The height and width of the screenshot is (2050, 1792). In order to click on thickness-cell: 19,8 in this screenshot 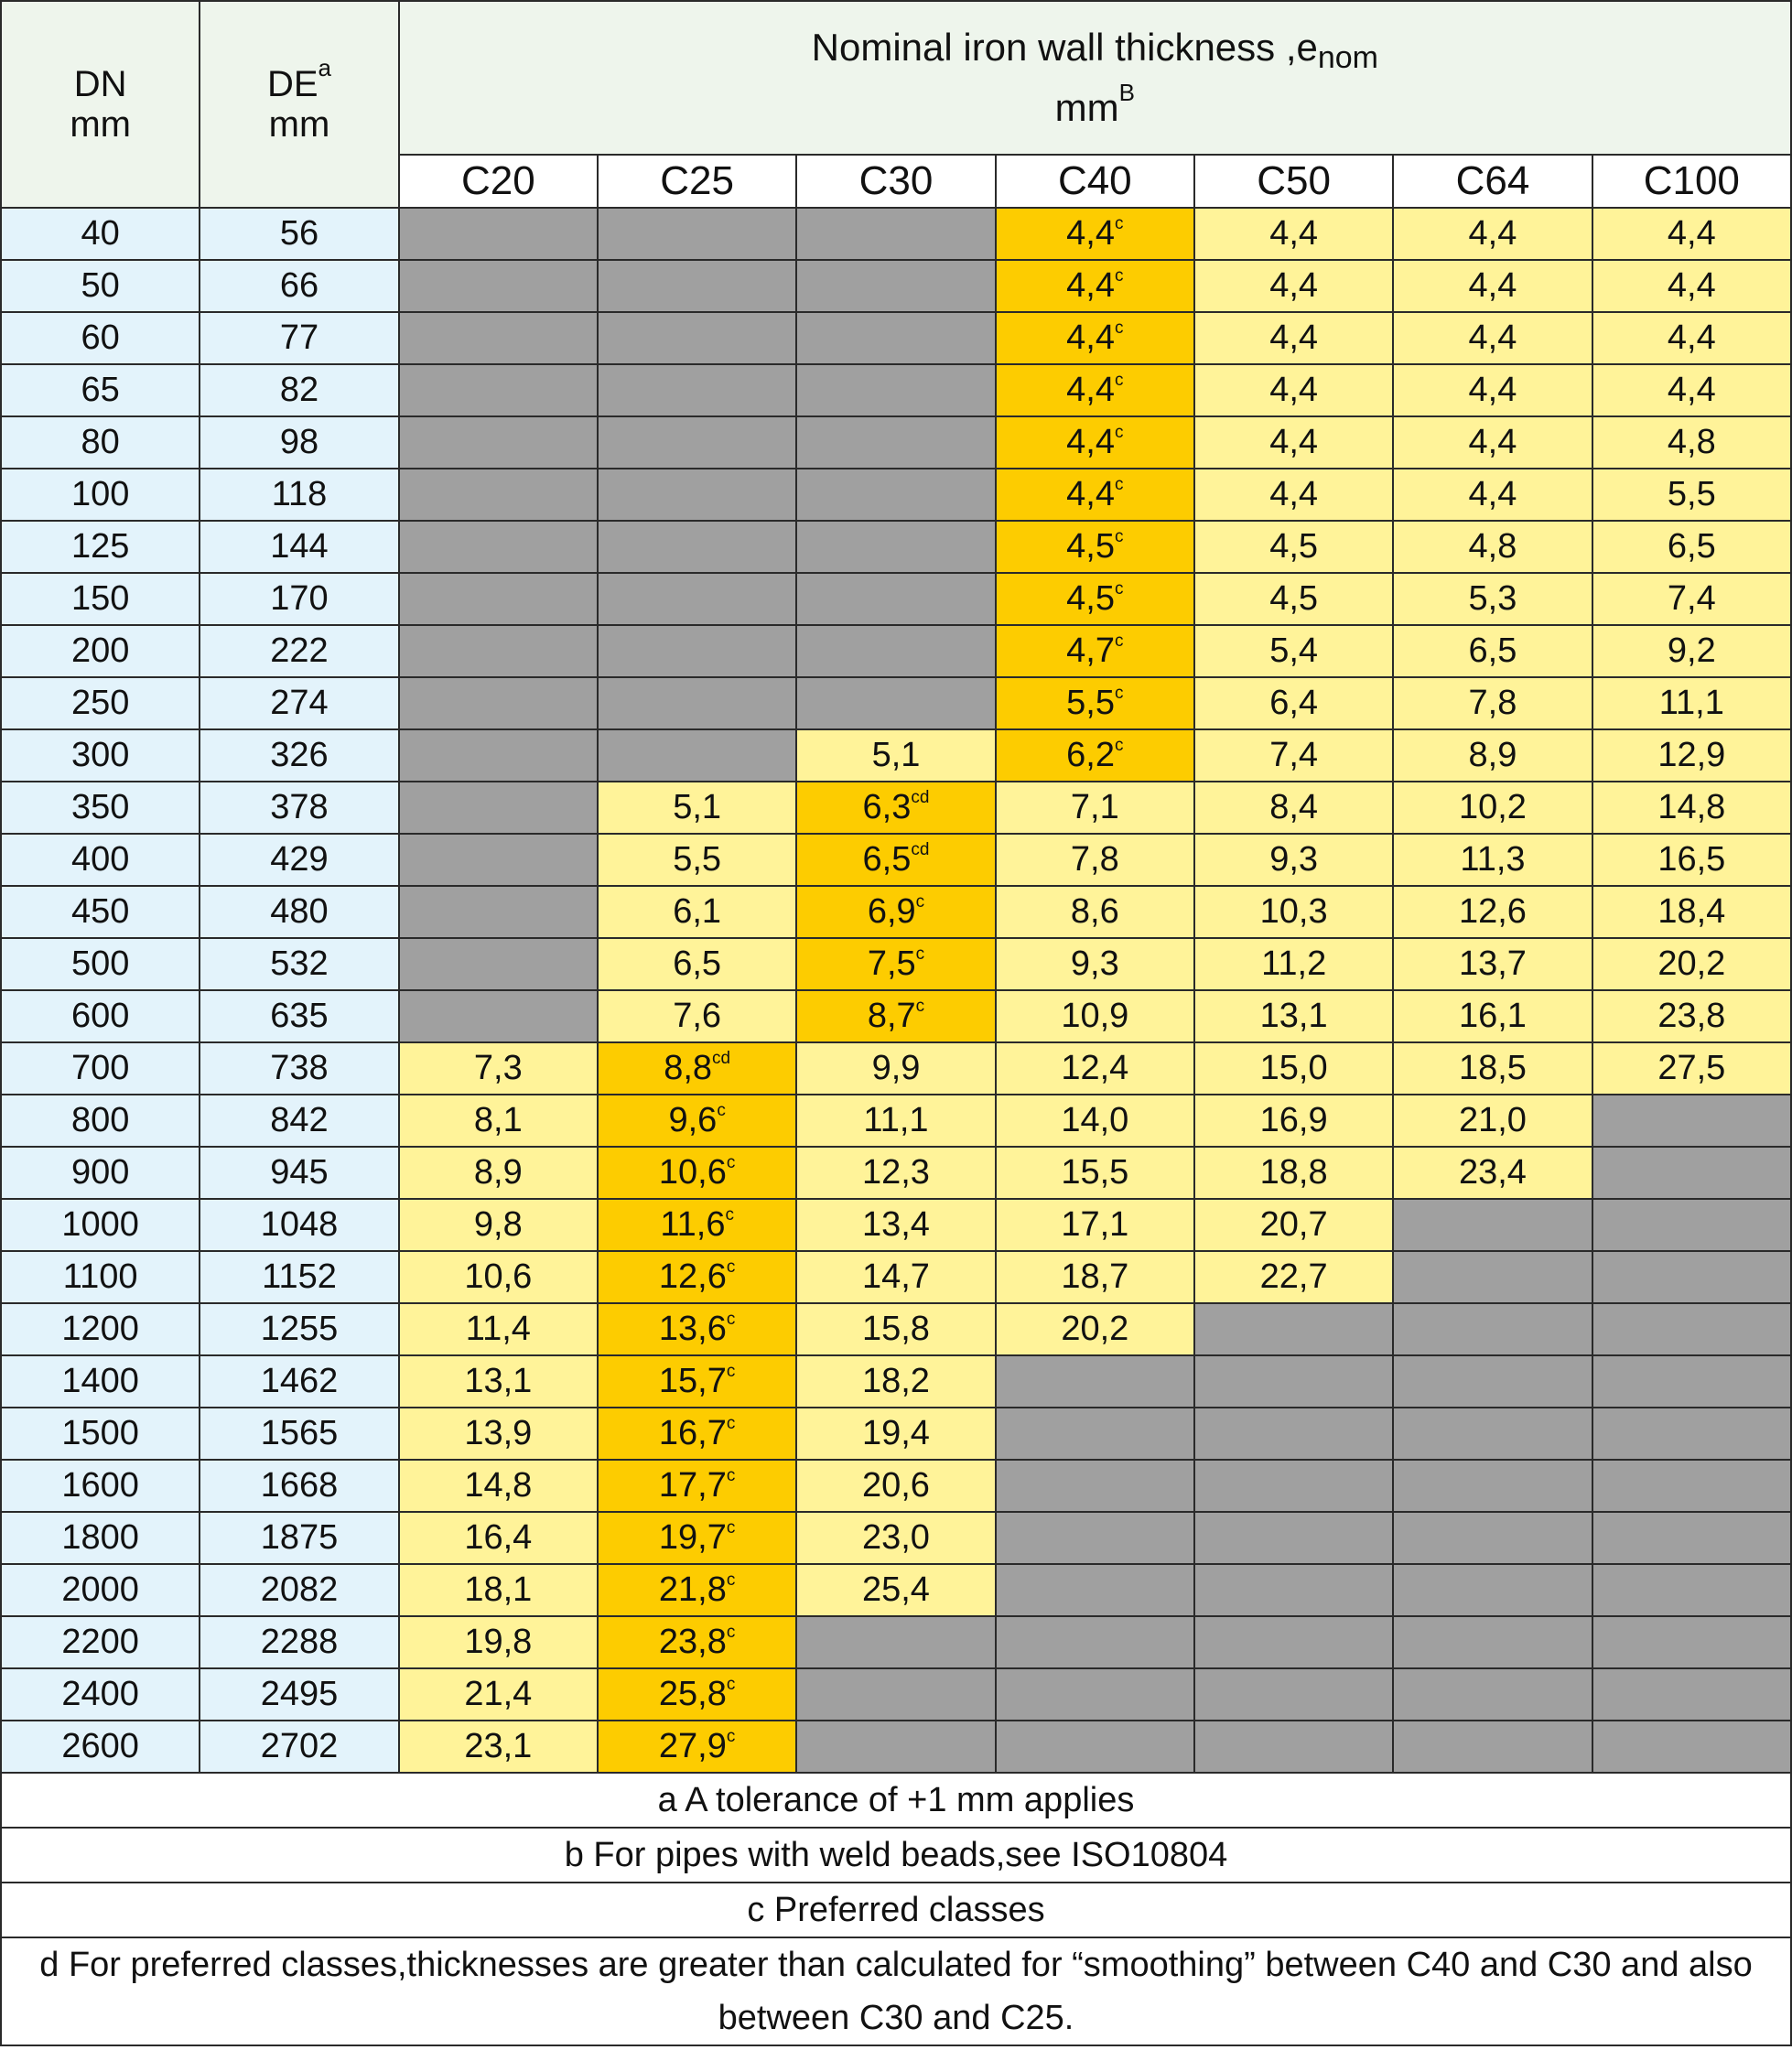, I will do `click(498, 1642)`.